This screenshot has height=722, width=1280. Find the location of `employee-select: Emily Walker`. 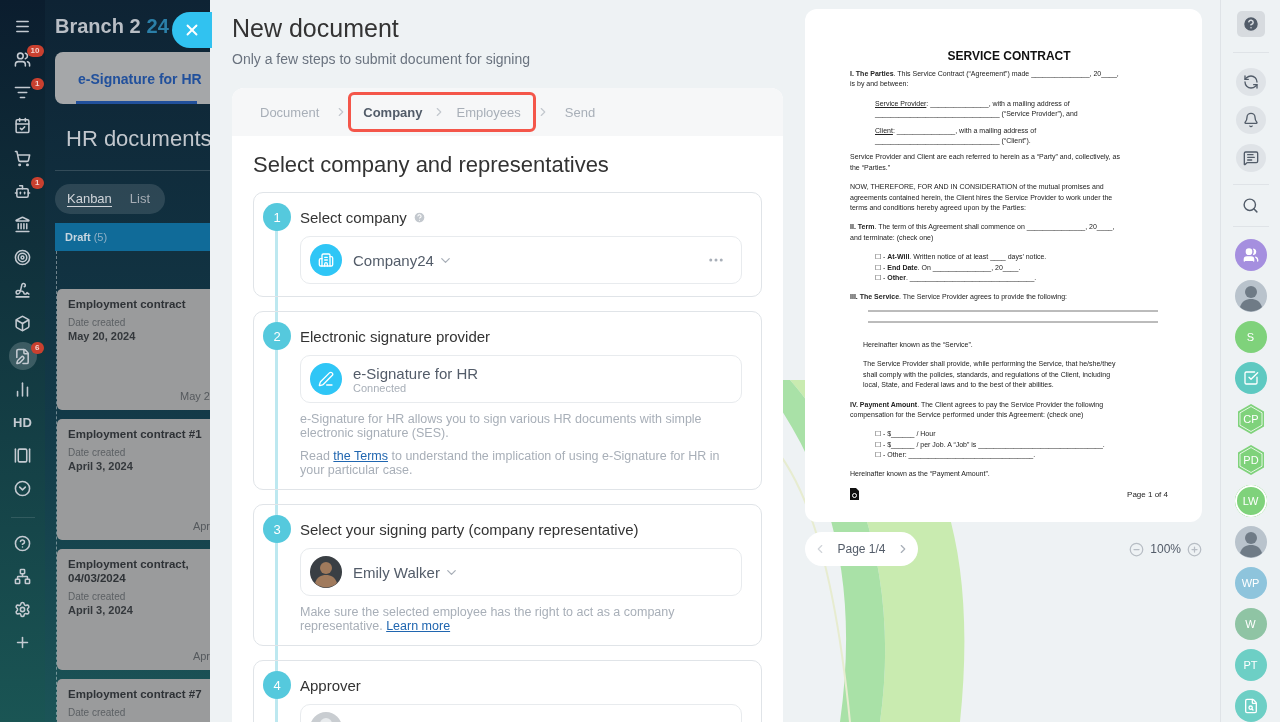

employee-select: Emily Walker is located at coordinates (521, 572).